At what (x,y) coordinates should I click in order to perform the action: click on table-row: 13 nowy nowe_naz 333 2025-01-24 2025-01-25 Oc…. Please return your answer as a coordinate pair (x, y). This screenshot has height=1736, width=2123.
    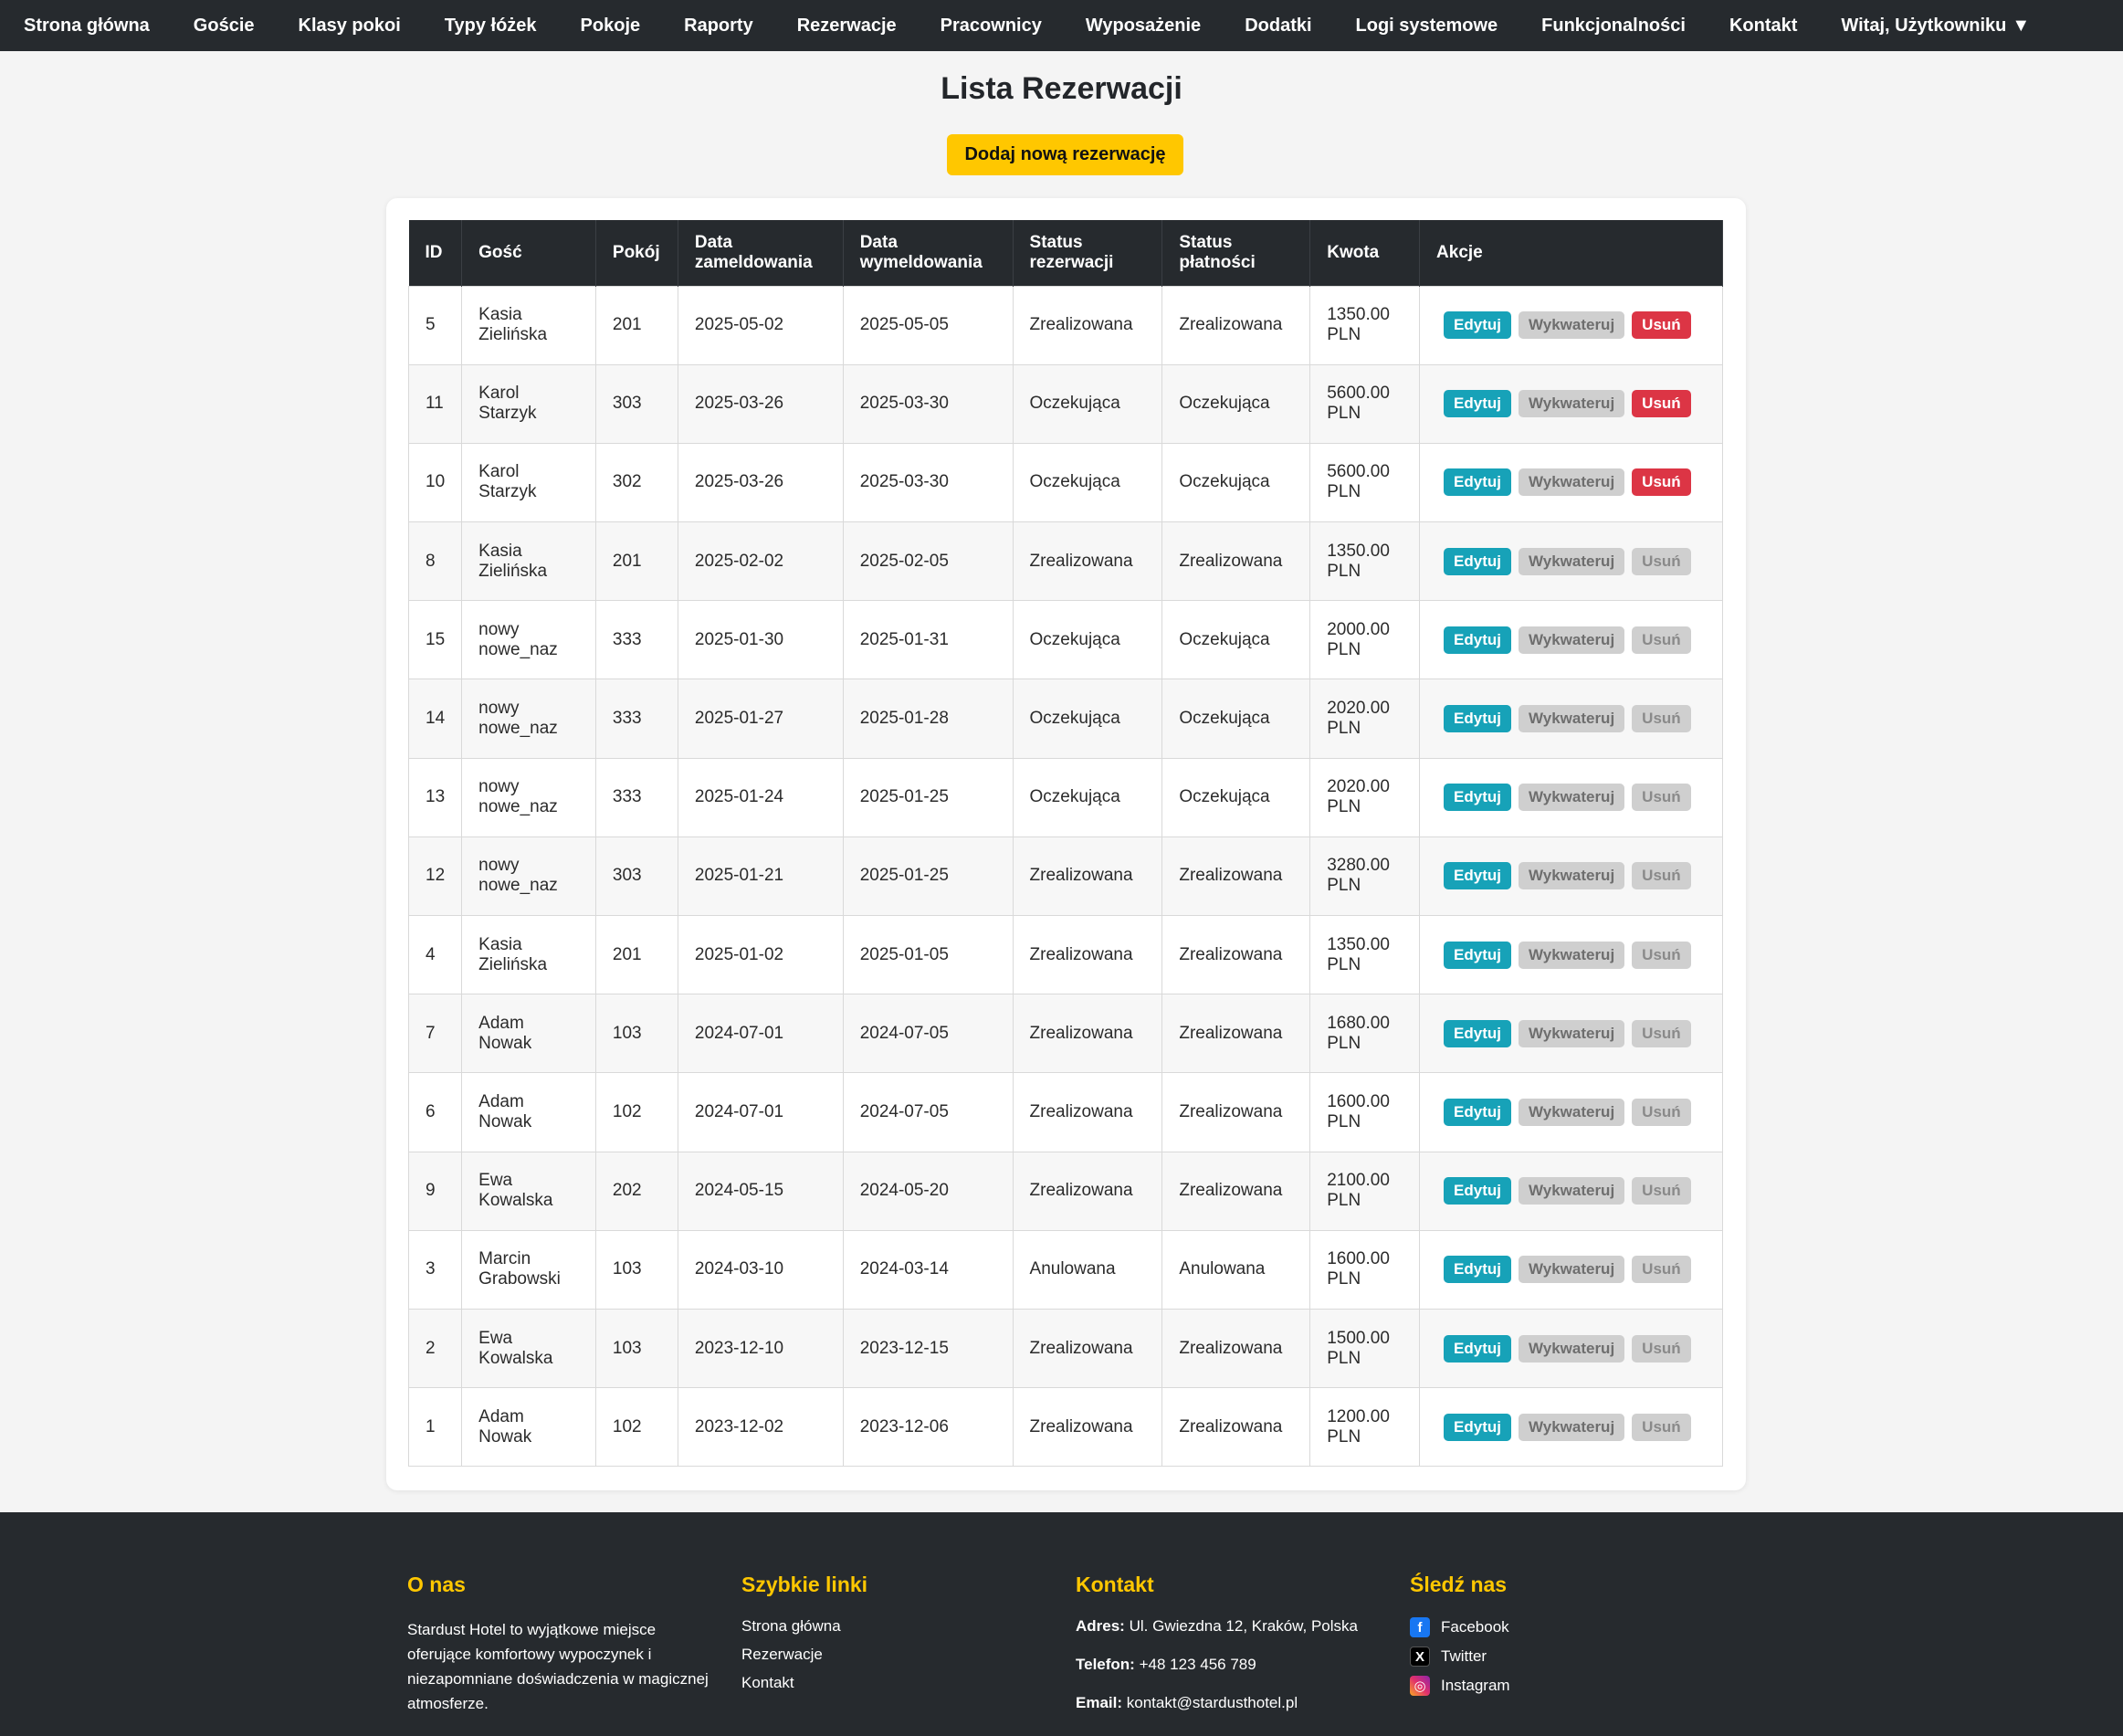
    Looking at the image, I should click on (1065, 797).